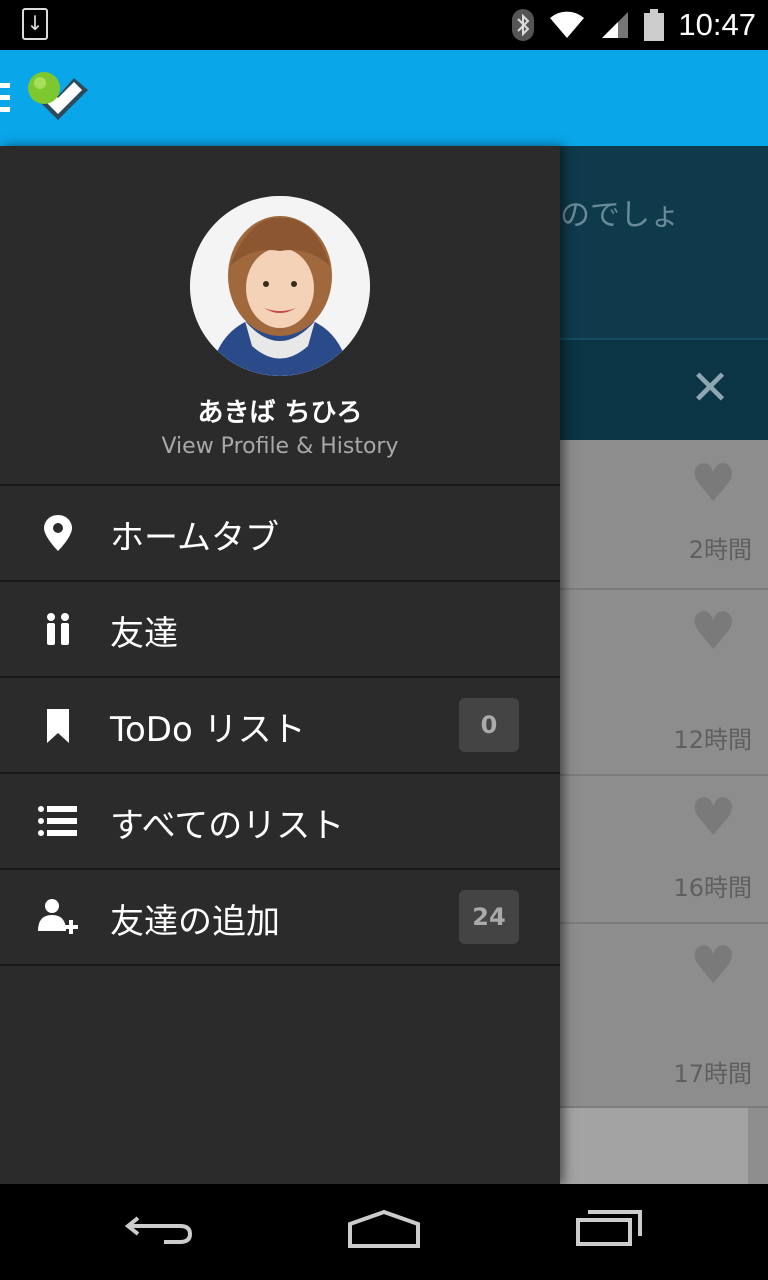  I want to click on list-icon, so click(57, 821).